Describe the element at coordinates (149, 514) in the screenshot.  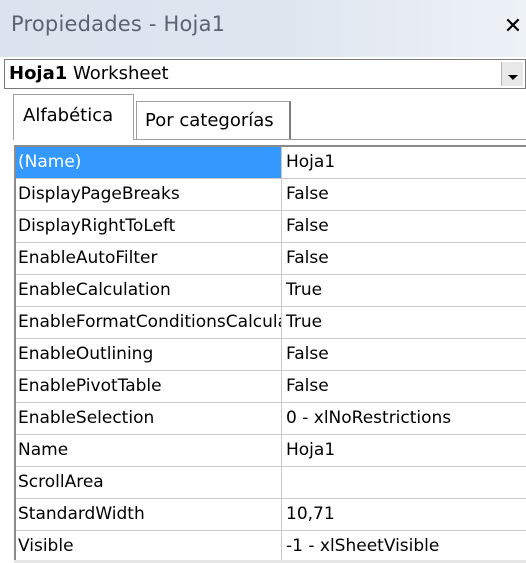
I see `property-name: StandardWidth` at that location.